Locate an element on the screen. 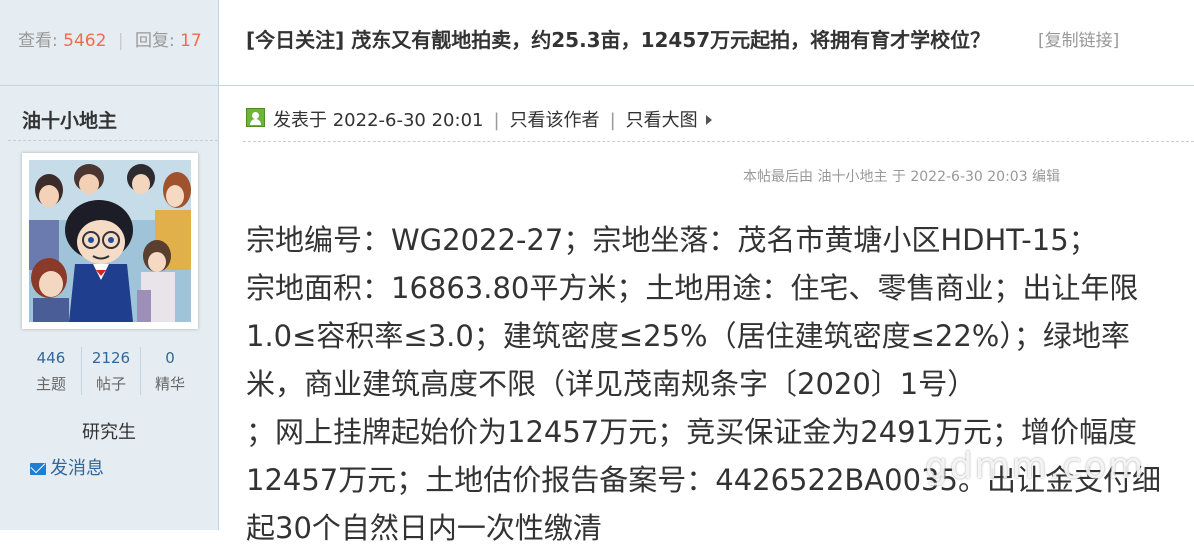  large-image-link: 只看大图 is located at coordinates (669, 120).